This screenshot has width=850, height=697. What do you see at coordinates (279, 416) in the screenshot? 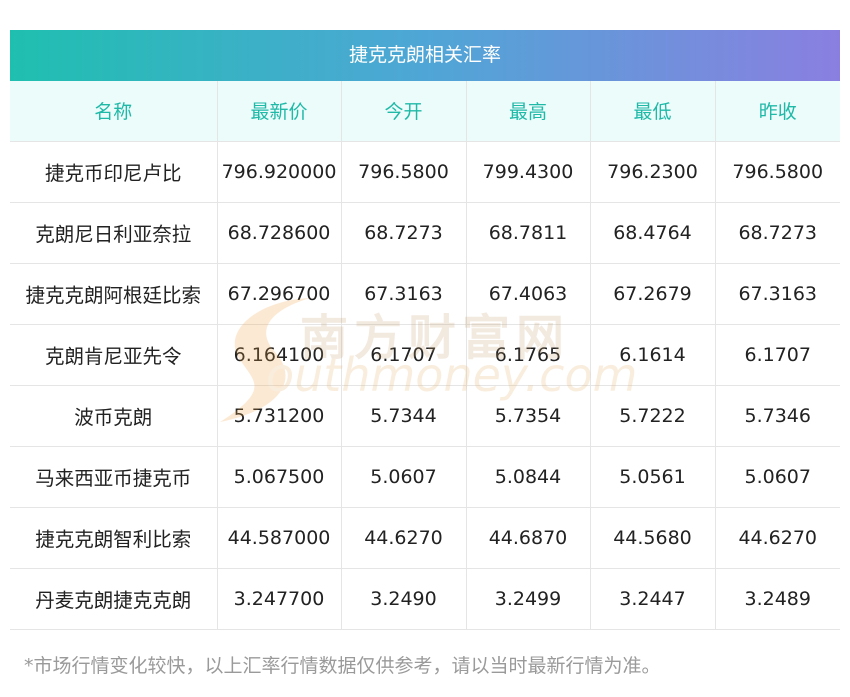
I see `latest-price: 5.731200` at bounding box center [279, 416].